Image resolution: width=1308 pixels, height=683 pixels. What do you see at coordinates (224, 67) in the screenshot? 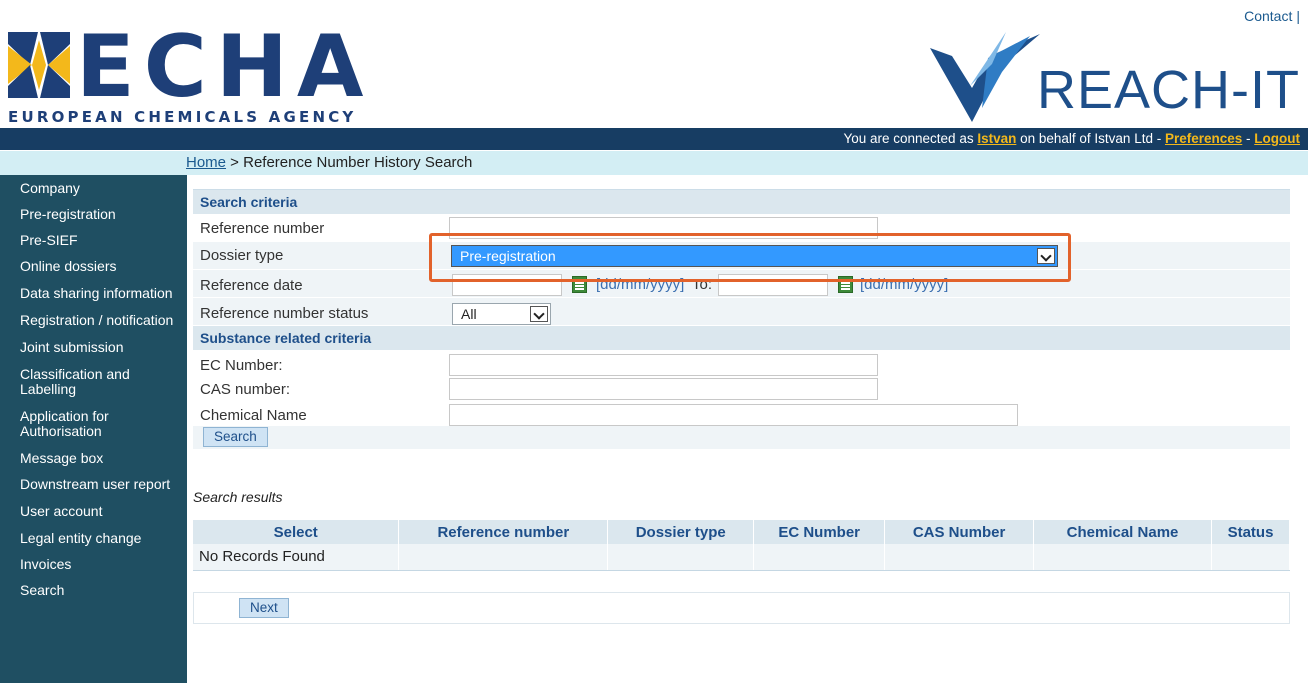
I see `echa-wordmark: ECHA` at bounding box center [224, 67].